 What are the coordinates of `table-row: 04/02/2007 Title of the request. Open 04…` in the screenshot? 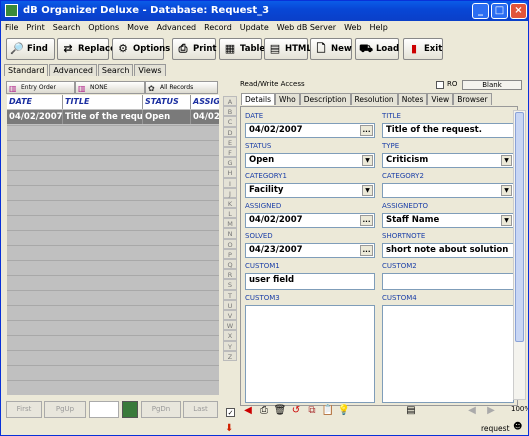 It's located at (113, 117).